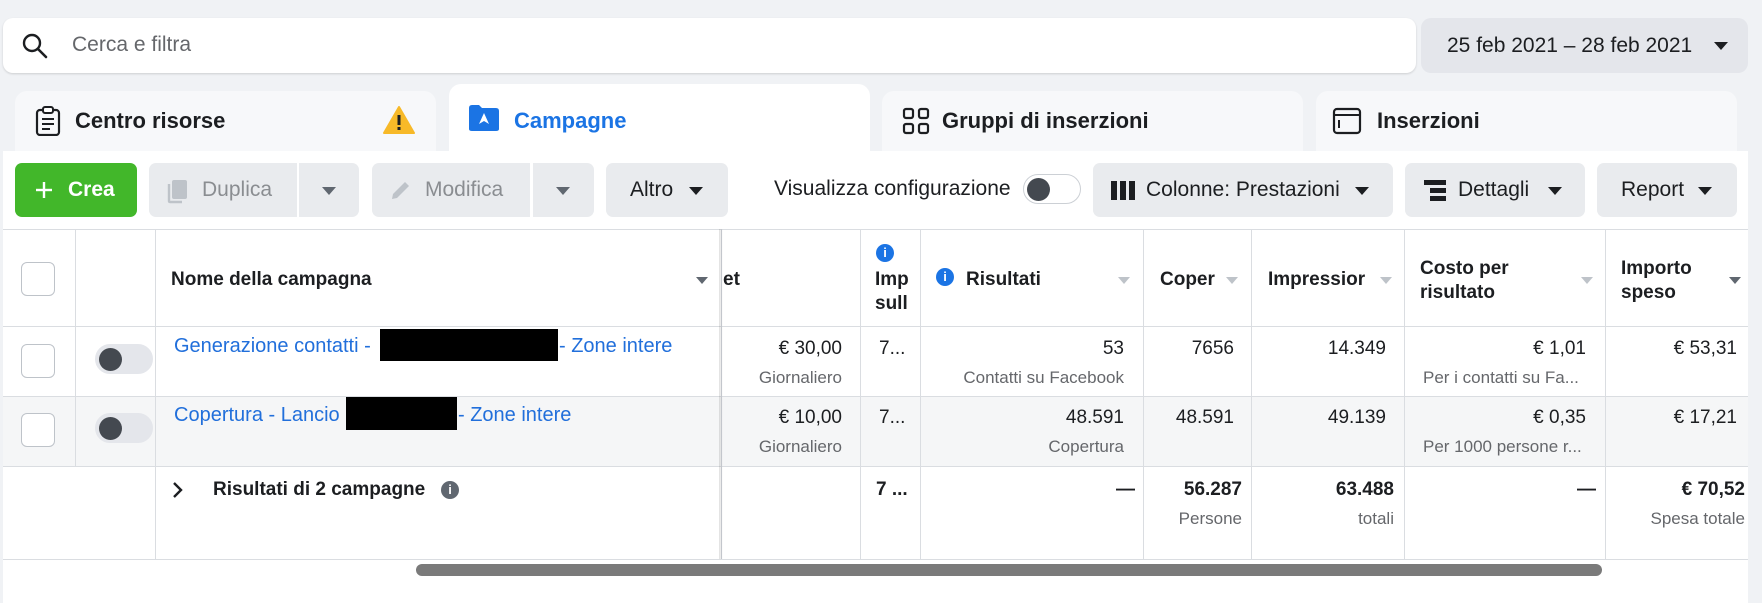 The image size is (1762, 603). What do you see at coordinates (709, 45) in the screenshot?
I see `search-bar: Cerca e filtra` at bounding box center [709, 45].